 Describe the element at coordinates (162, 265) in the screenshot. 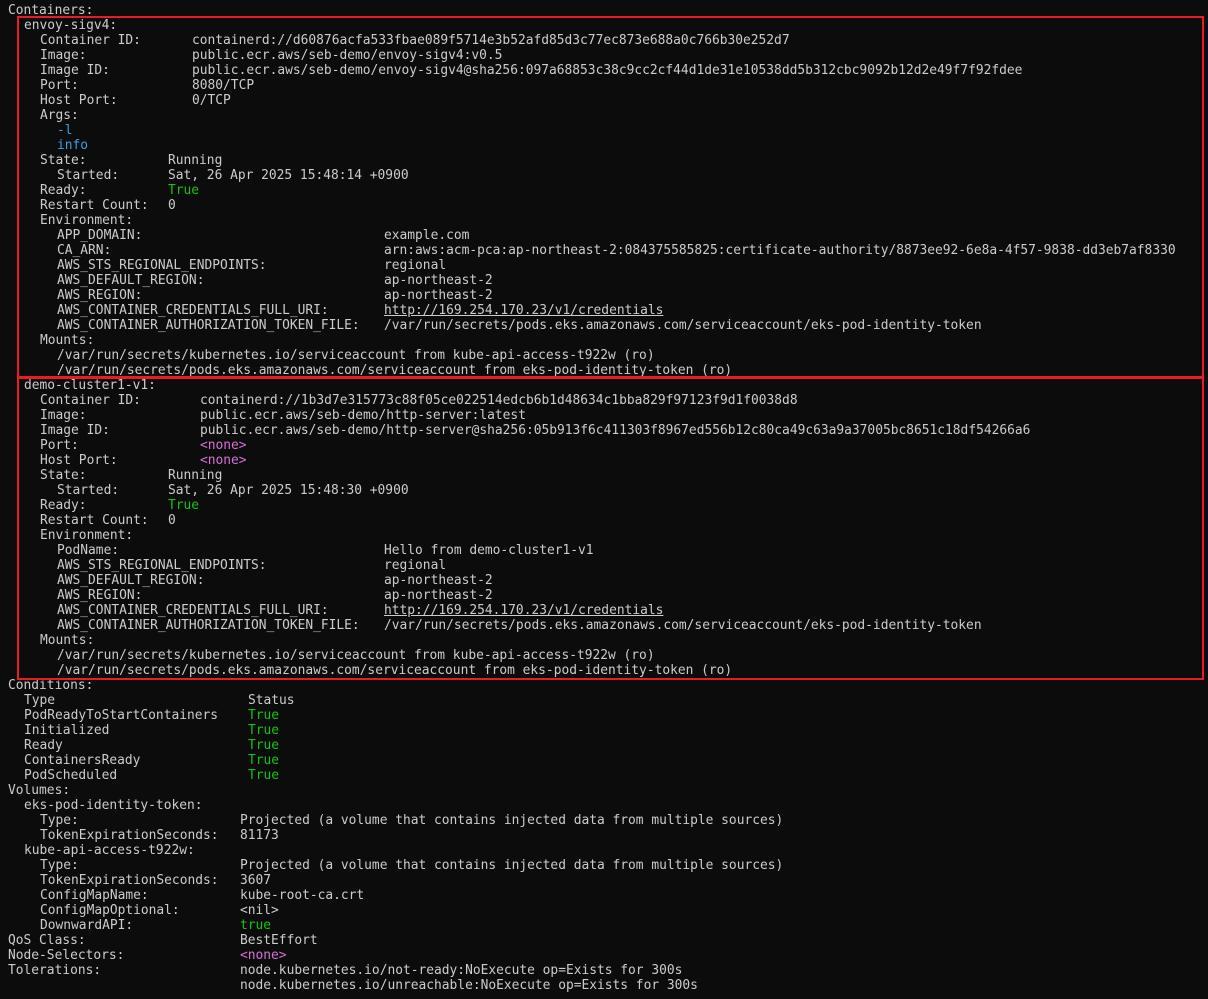

I see `env-key: AWS_STS_REGIONAL_ENDPOINTS:` at that location.